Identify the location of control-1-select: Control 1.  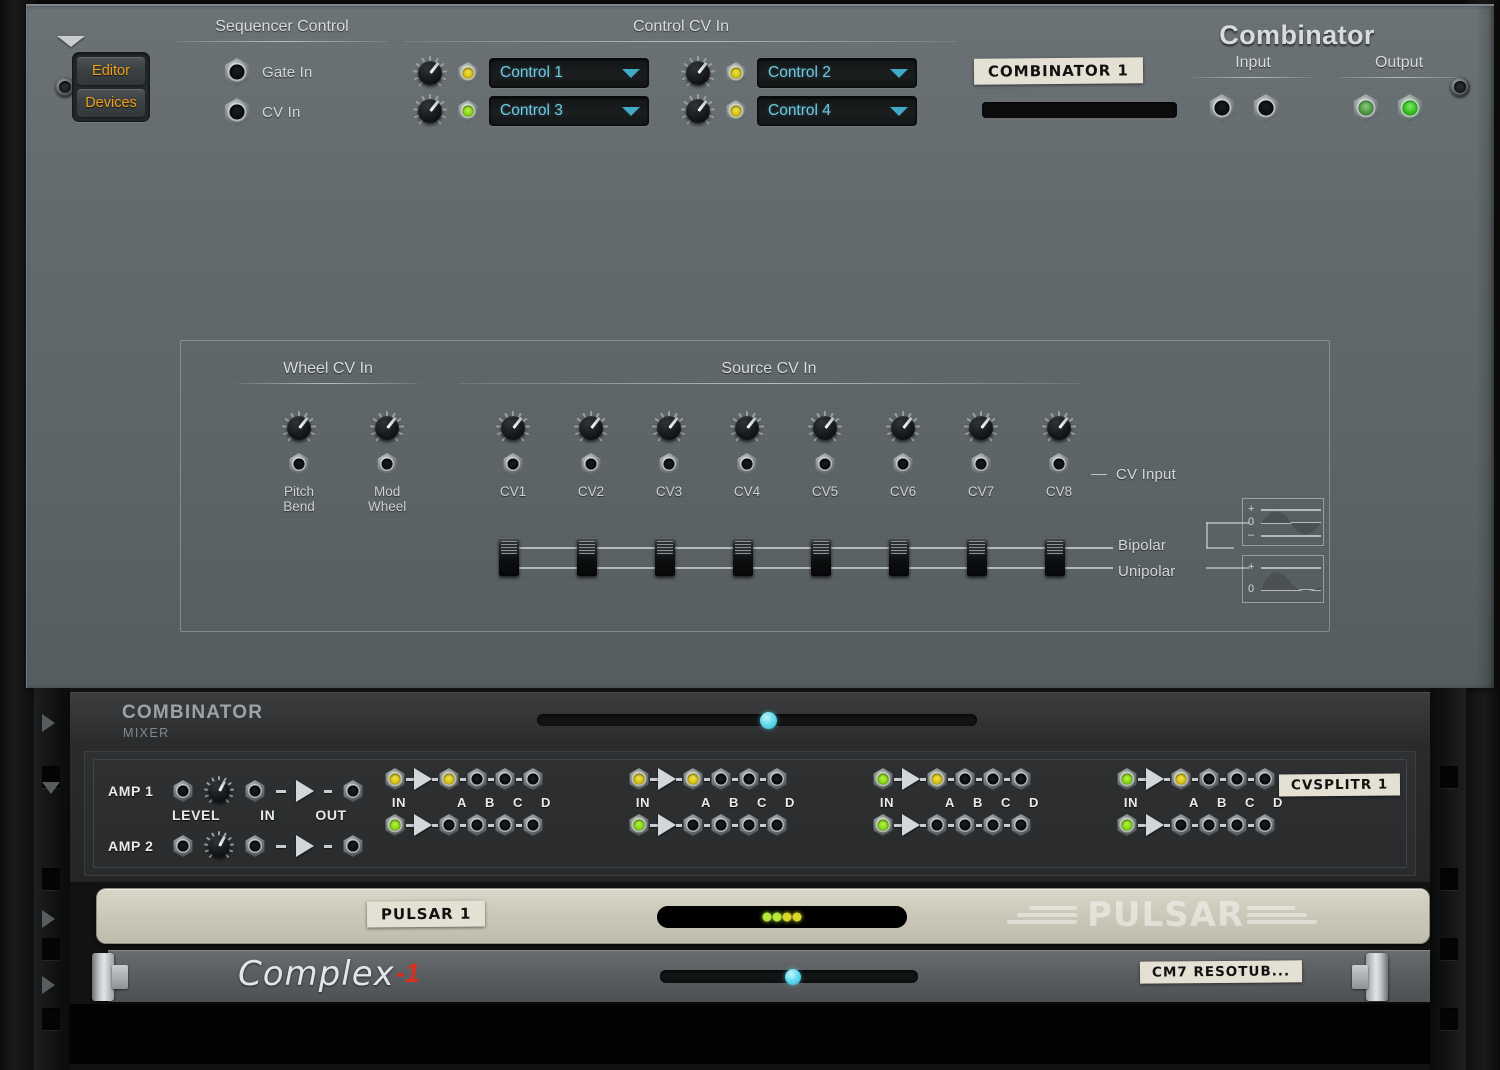
(569, 73).